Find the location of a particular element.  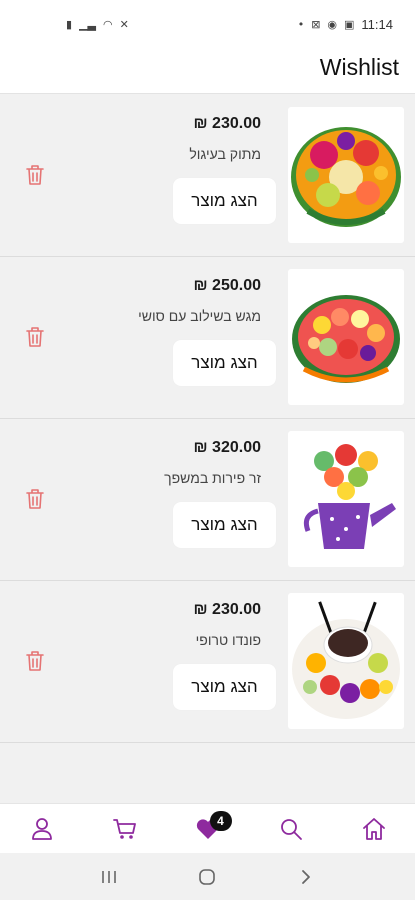

tropical-fondue-image is located at coordinates (346, 661).